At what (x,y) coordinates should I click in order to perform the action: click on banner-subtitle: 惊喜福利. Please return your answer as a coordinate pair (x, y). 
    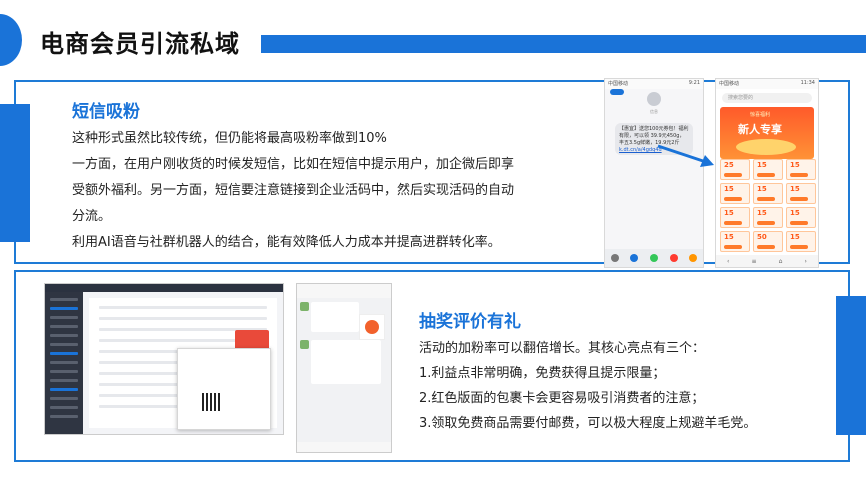
    Looking at the image, I should click on (760, 115).